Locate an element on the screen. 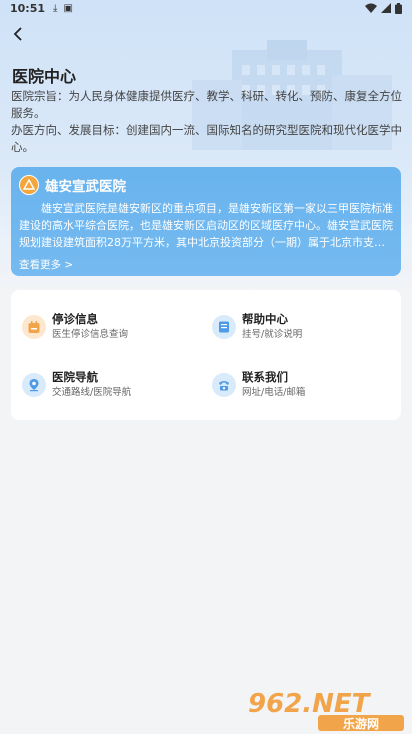 The width and height of the screenshot is (412, 734). page-title: 医院中心 is located at coordinates (44, 76).